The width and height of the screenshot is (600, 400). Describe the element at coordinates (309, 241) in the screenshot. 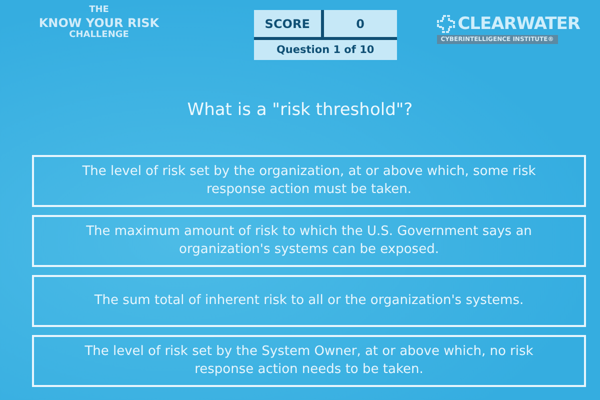

I see `answer-button: The maximum amount of risk to which the U.S. Government says an organization's systems can be exposed.` at that location.